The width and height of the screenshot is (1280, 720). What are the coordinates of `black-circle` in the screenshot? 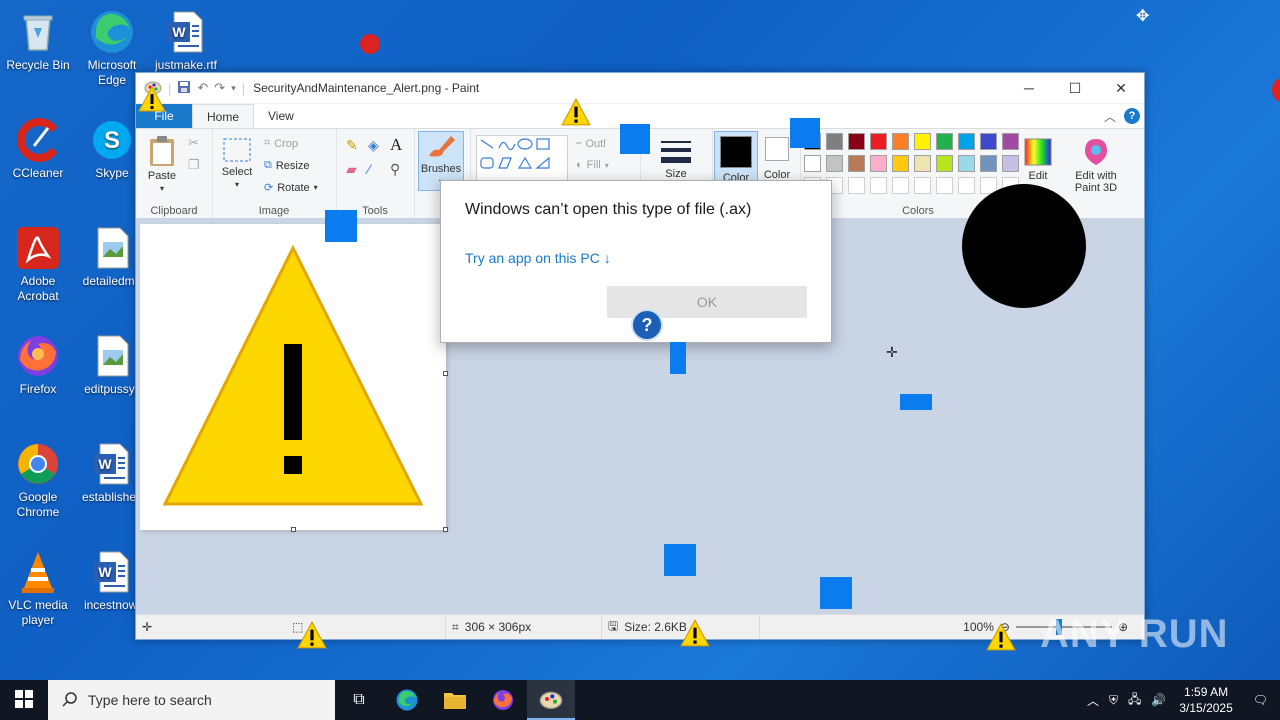 It's located at (1024, 246).